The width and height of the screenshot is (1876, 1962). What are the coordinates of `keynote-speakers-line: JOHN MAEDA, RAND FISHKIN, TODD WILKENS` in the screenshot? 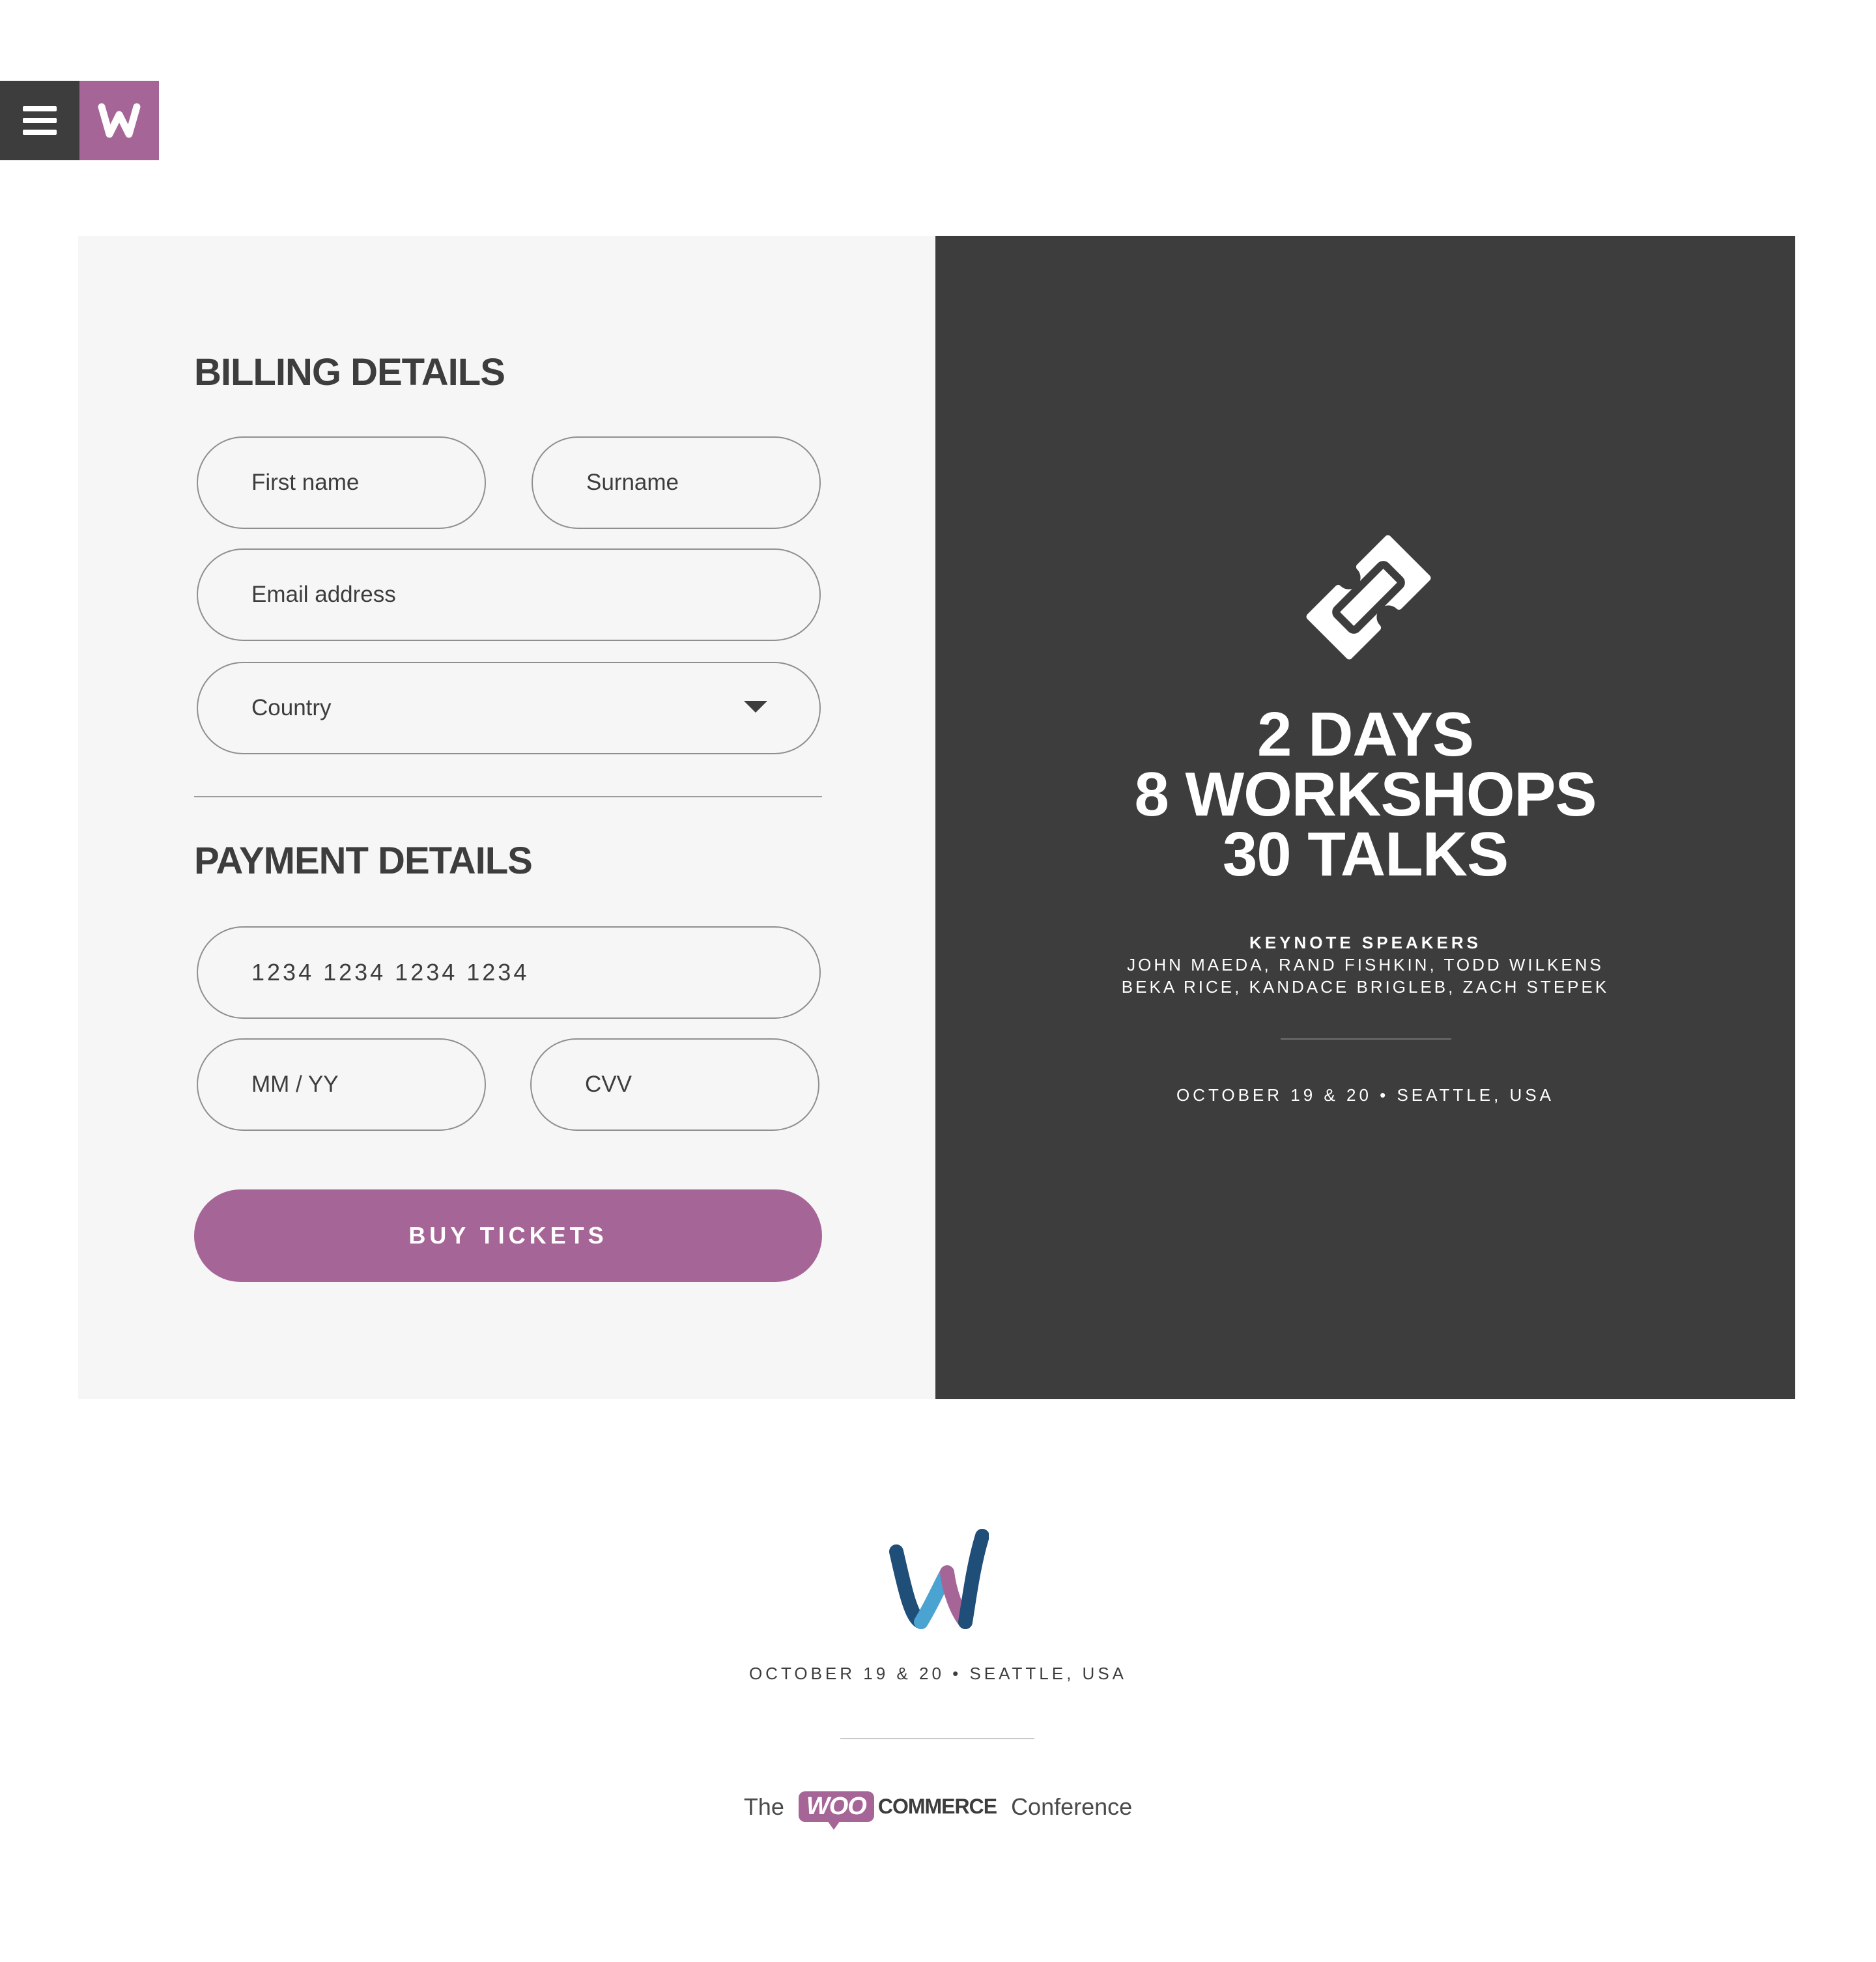 It's located at (1366, 964).